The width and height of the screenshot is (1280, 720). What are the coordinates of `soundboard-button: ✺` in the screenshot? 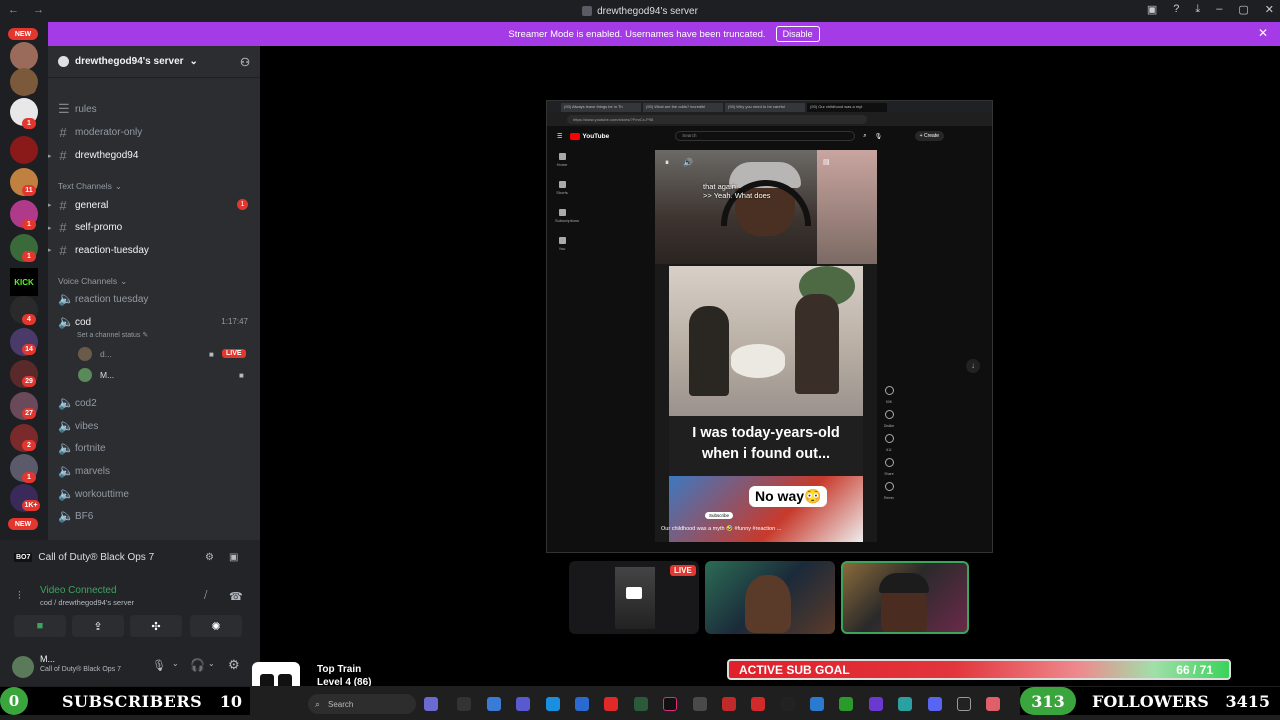 It's located at (216, 626).